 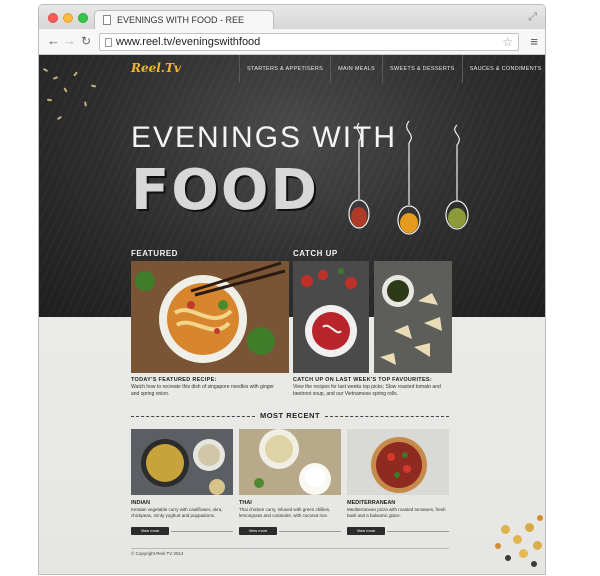 I want to click on bookmark-star-icon: ☆, so click(x=507, y=42).